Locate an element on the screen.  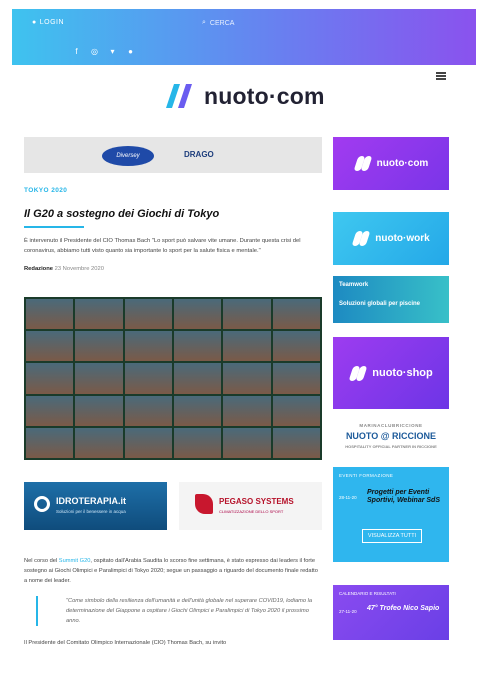
drago-logo: DRAGO is located at coordinates (199, 154).